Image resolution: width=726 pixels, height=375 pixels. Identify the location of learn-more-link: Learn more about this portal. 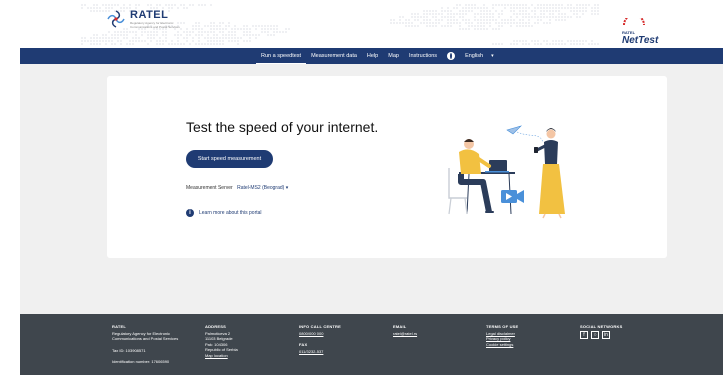
(230, 213).